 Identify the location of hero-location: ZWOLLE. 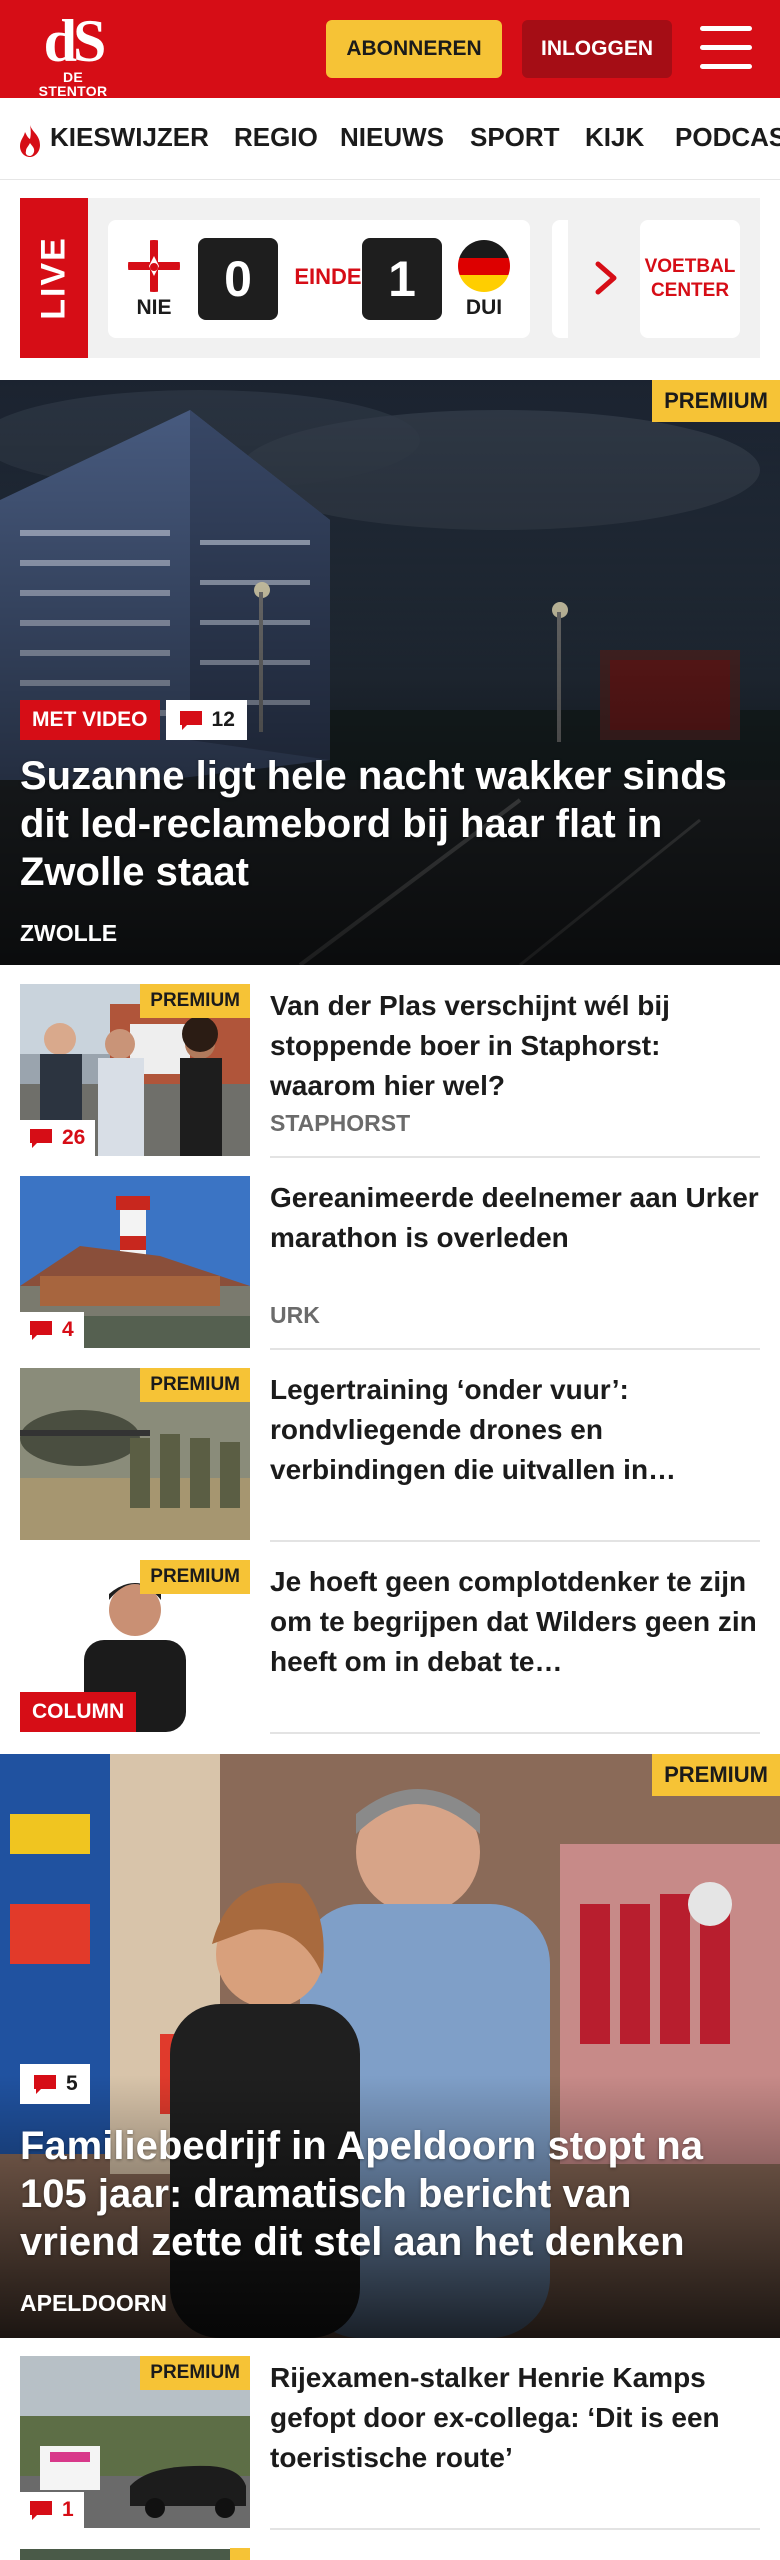
(69, 933).